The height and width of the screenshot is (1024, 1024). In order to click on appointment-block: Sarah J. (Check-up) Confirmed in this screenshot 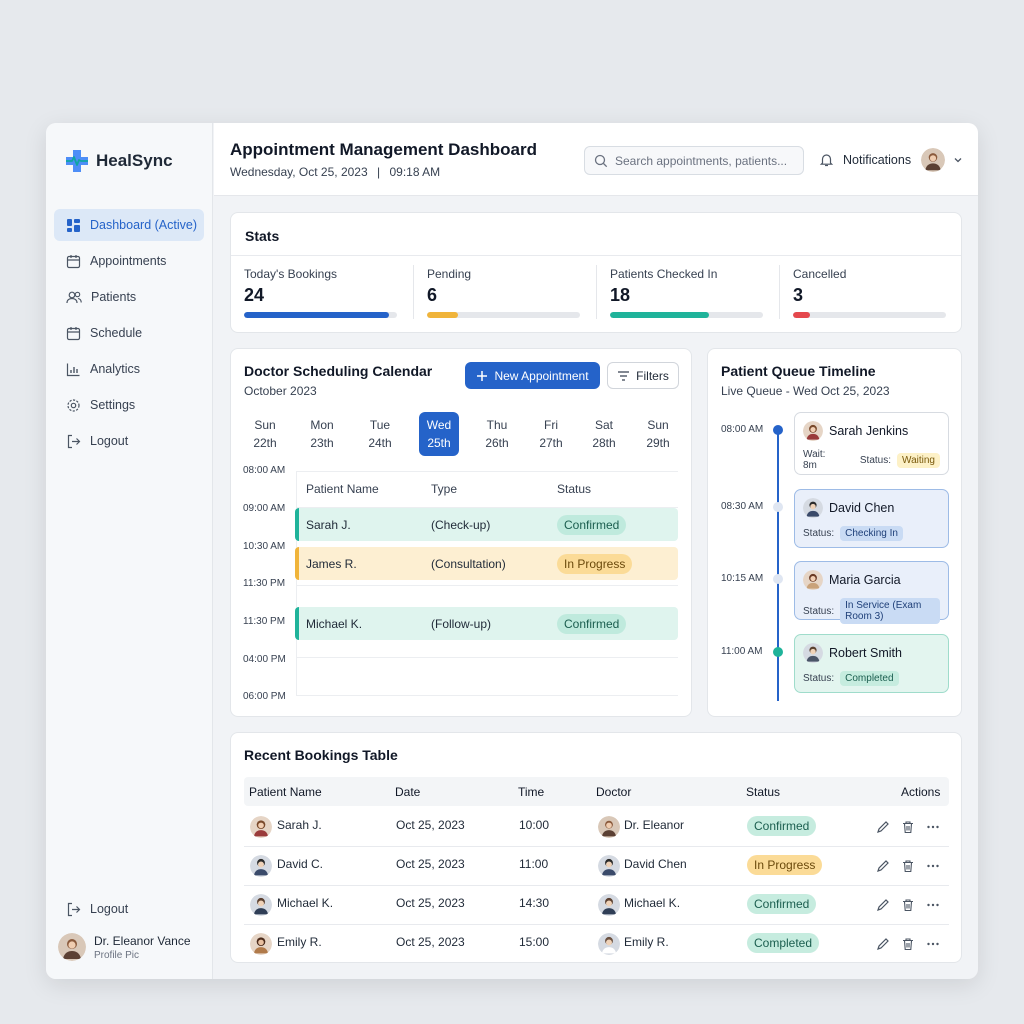, I will do `click(486, 524)`.